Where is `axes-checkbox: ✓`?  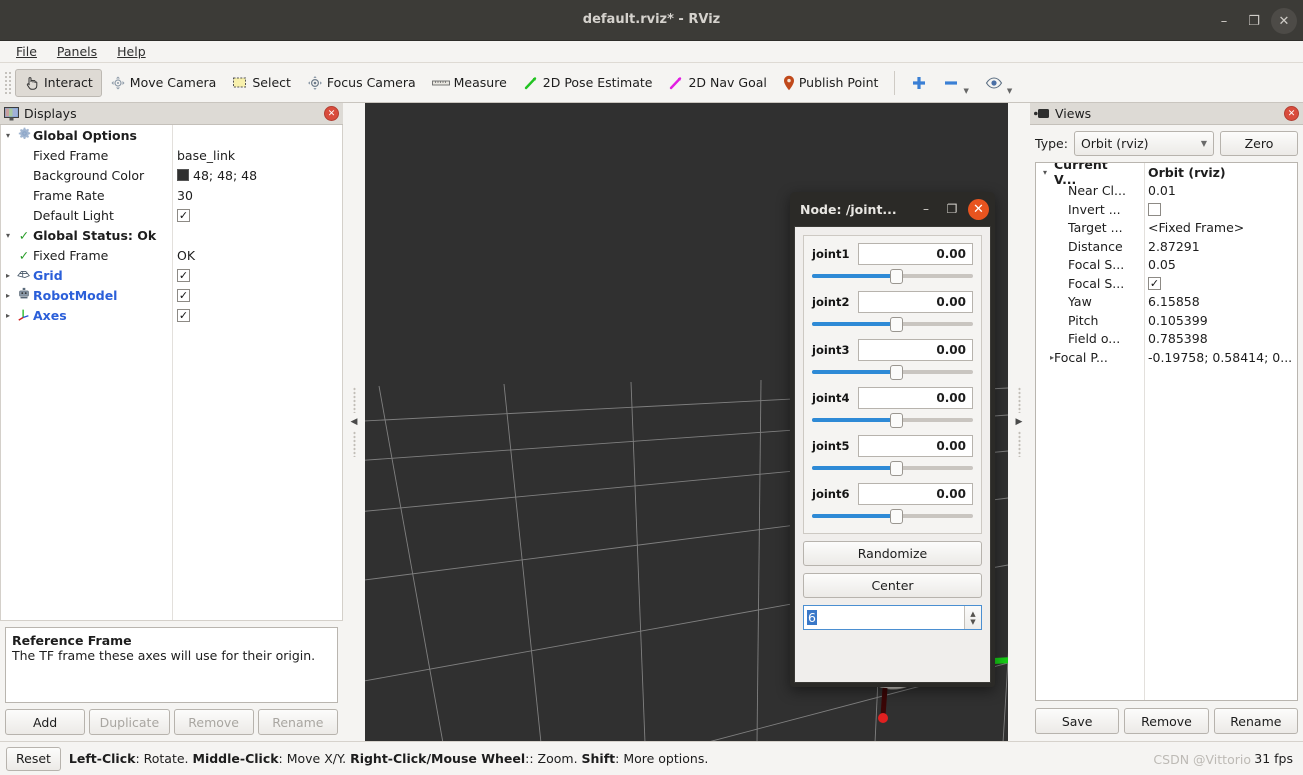
axes-checkbox: ✓ is located at coordinates (183, 315).